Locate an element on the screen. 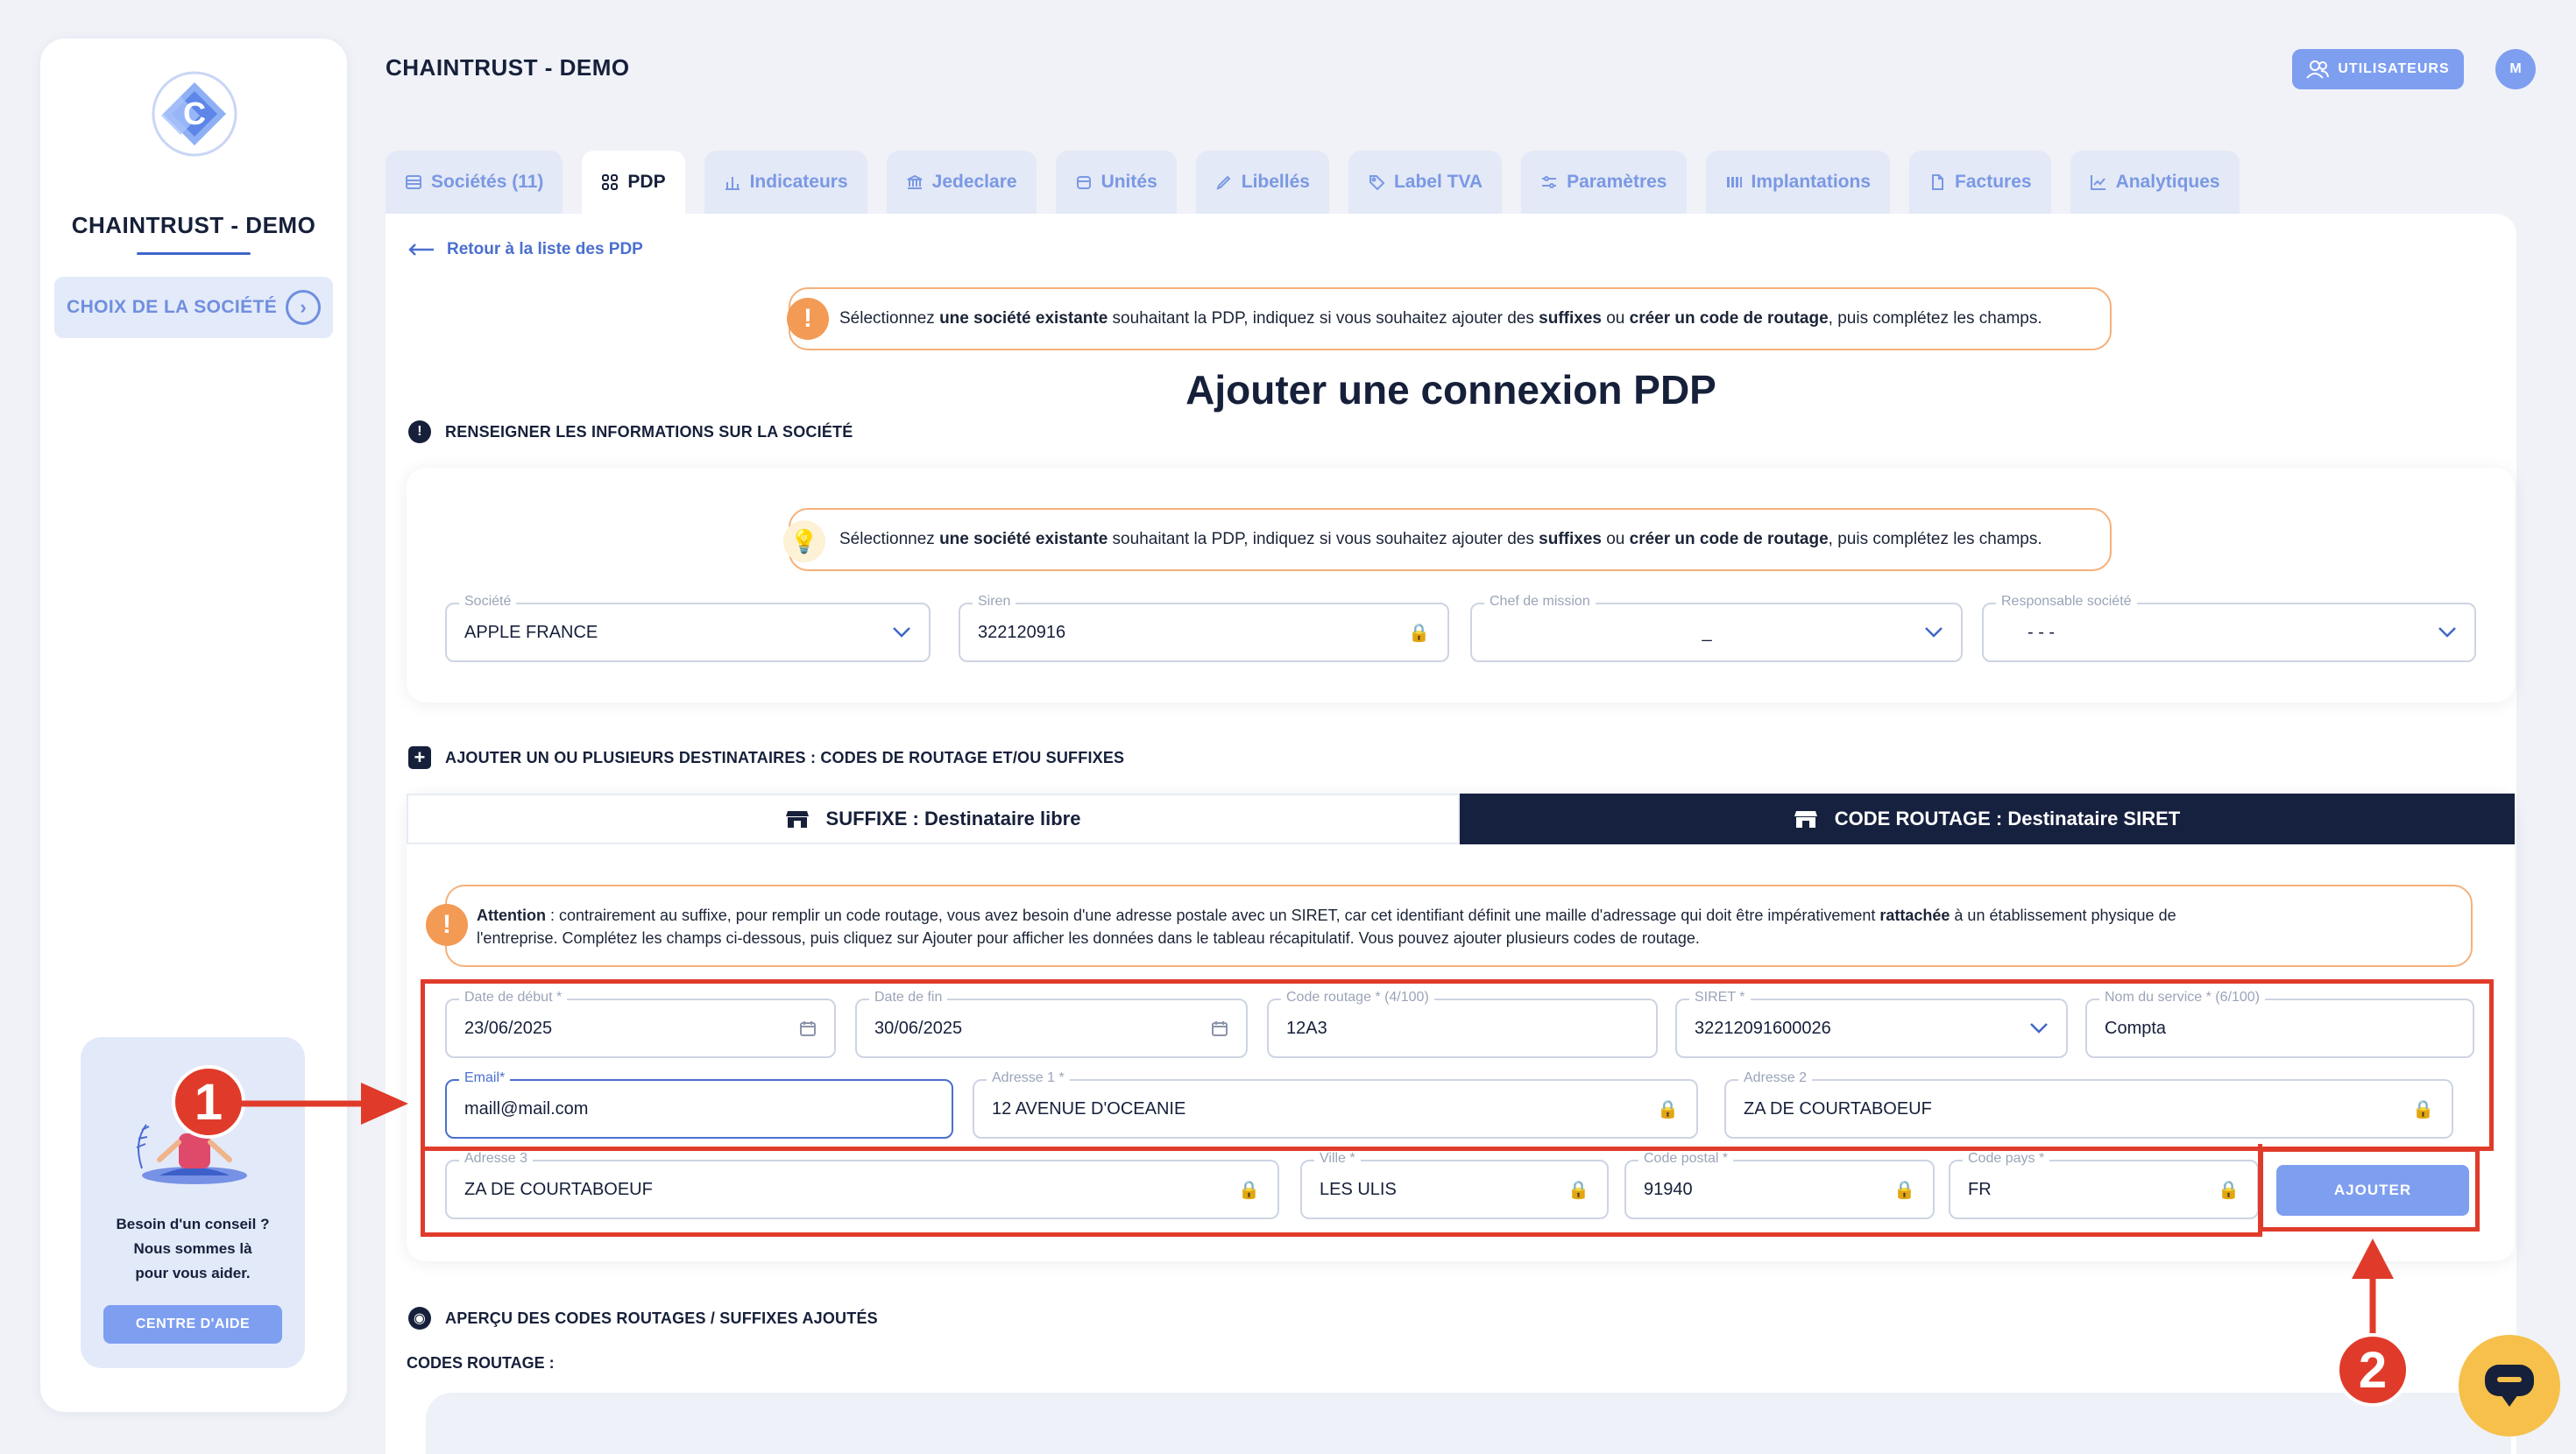  tab-implantations: Implantations is located at coordinates (1798, 182).